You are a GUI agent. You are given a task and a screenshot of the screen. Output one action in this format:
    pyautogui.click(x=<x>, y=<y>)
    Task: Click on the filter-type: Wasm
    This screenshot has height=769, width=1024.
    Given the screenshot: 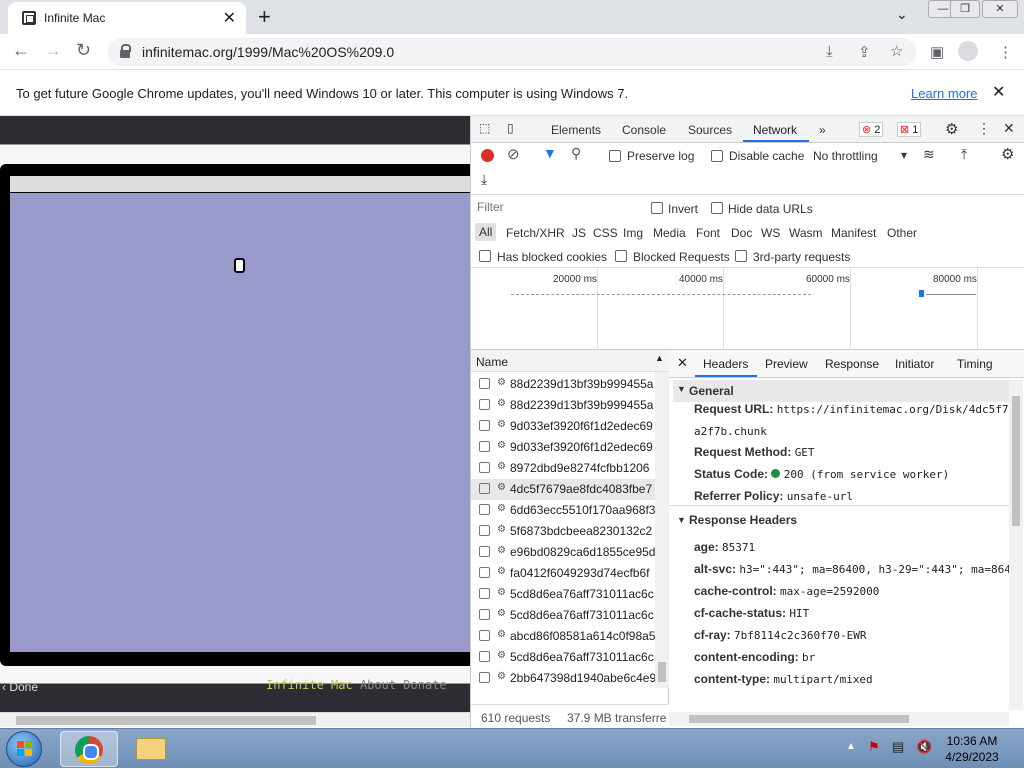 What is the action you would take?
    pyautogui.click(x=806, y=233)
    